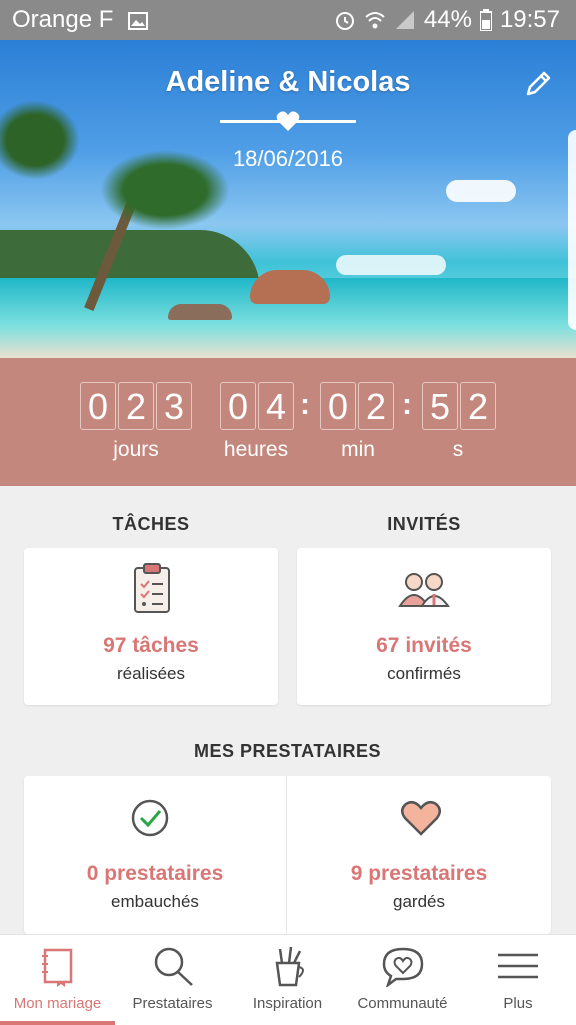 The height and width of the screenshot is (1025, 576). What do you see at coordinates (151, 673) in the screenshot?
I see `tasks-sub: réalisées` at bounding box center [151, 673].